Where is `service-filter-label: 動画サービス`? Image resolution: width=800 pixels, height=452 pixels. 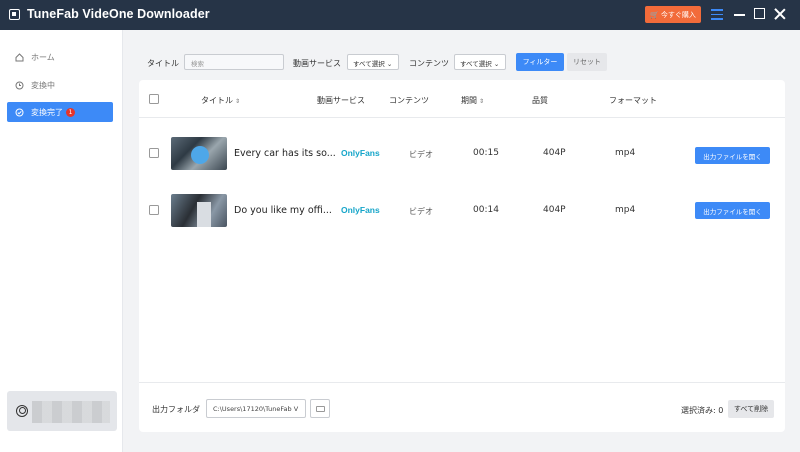 service-filter-label: 動画サービス is located at coordinates (317, 63).